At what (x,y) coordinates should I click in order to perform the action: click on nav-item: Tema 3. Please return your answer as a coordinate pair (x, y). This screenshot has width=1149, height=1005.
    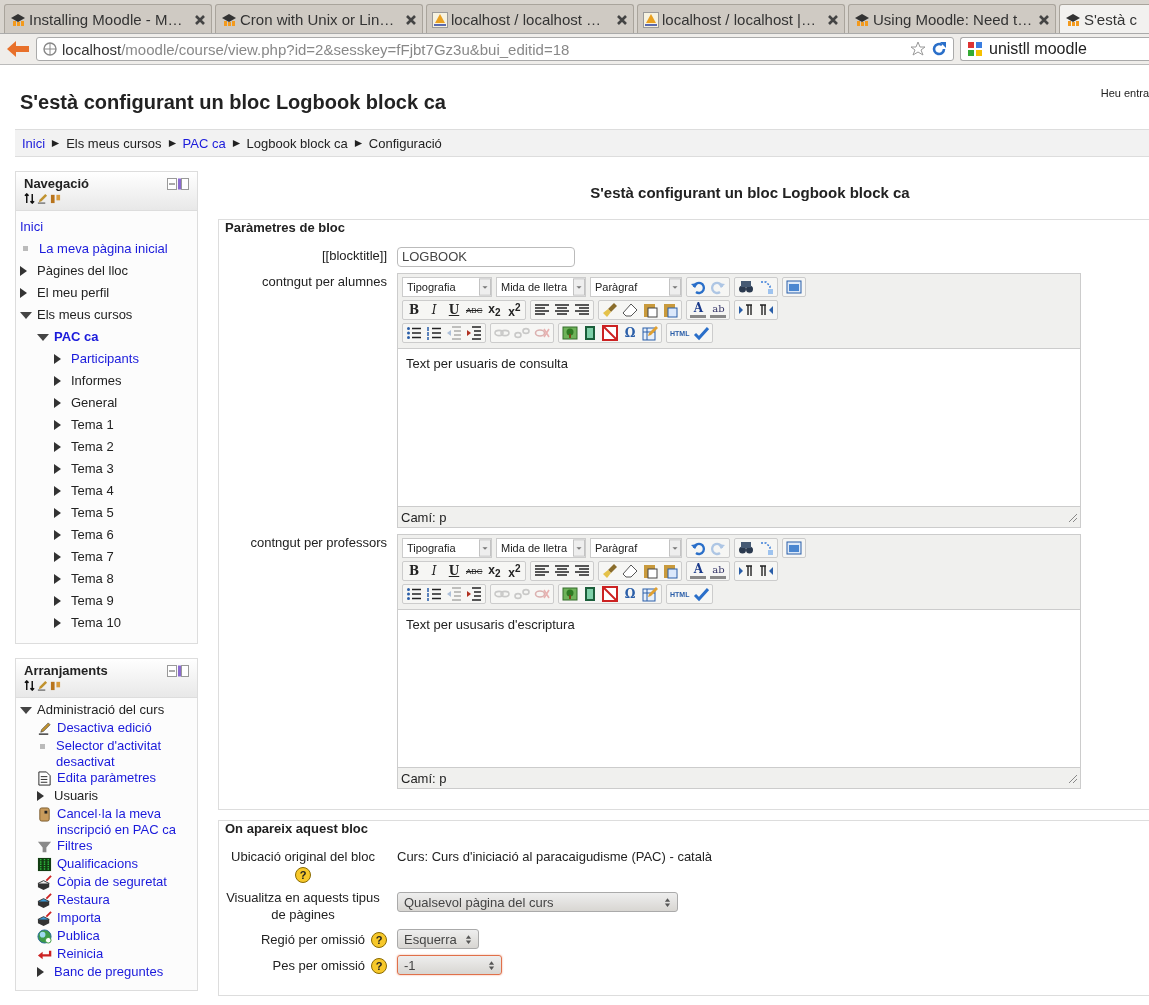
    Looking at the image, I should click on (92, 468).